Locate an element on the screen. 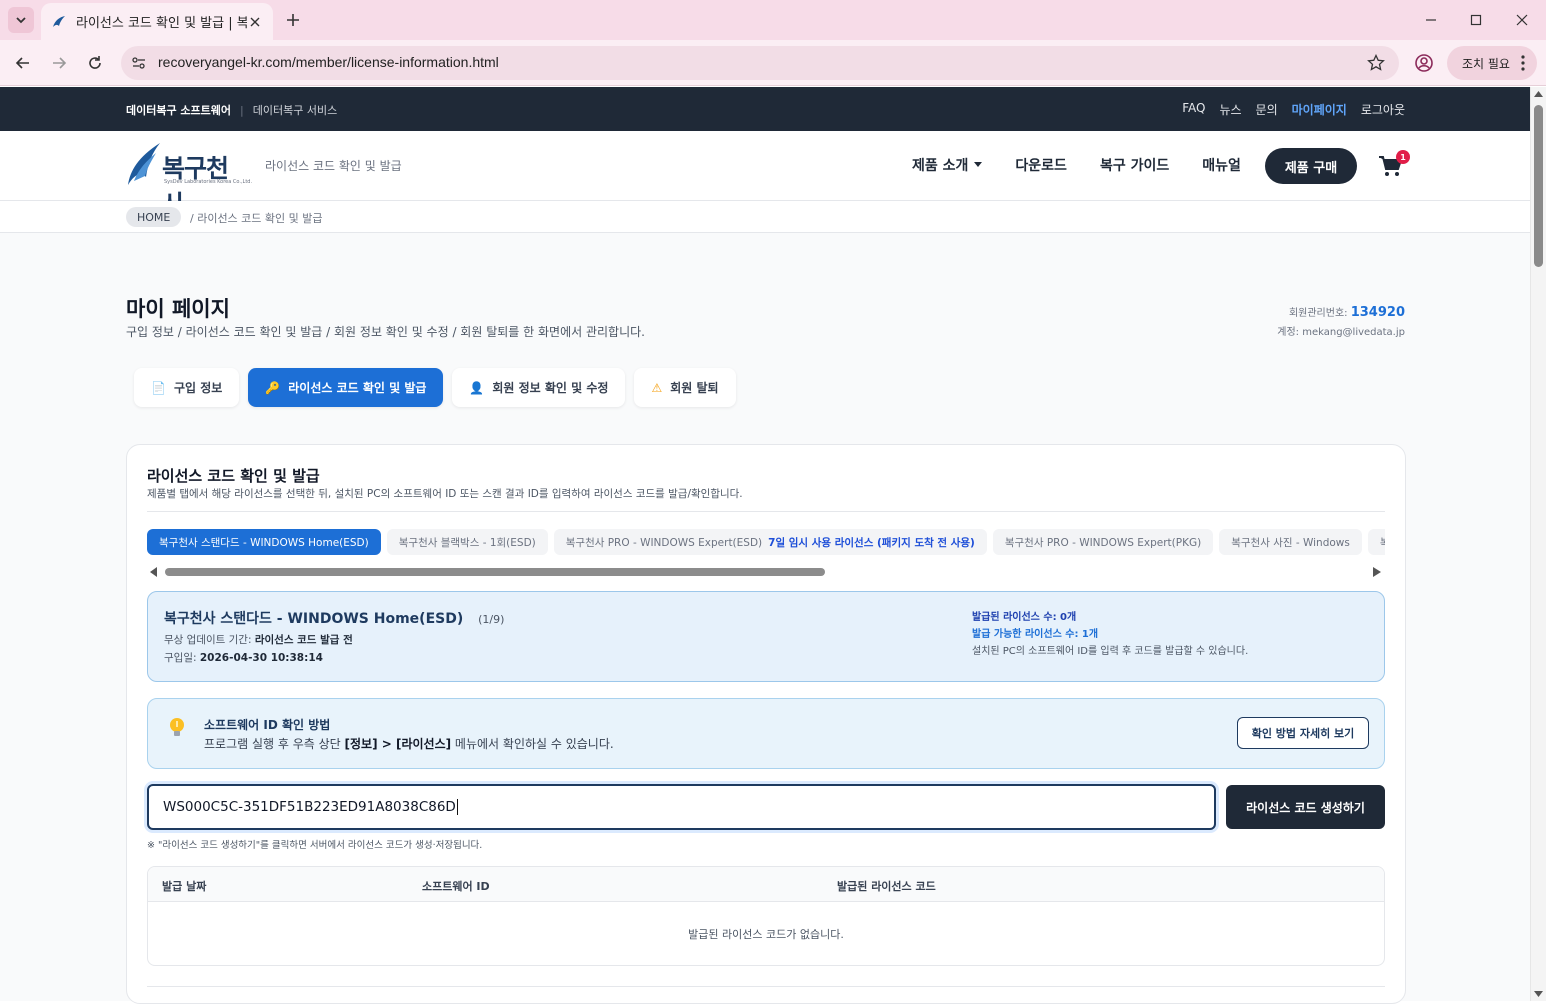  tab-license-code-label: 라이선스 코드 확인 및 발급 is located at coordinates (357, 388).